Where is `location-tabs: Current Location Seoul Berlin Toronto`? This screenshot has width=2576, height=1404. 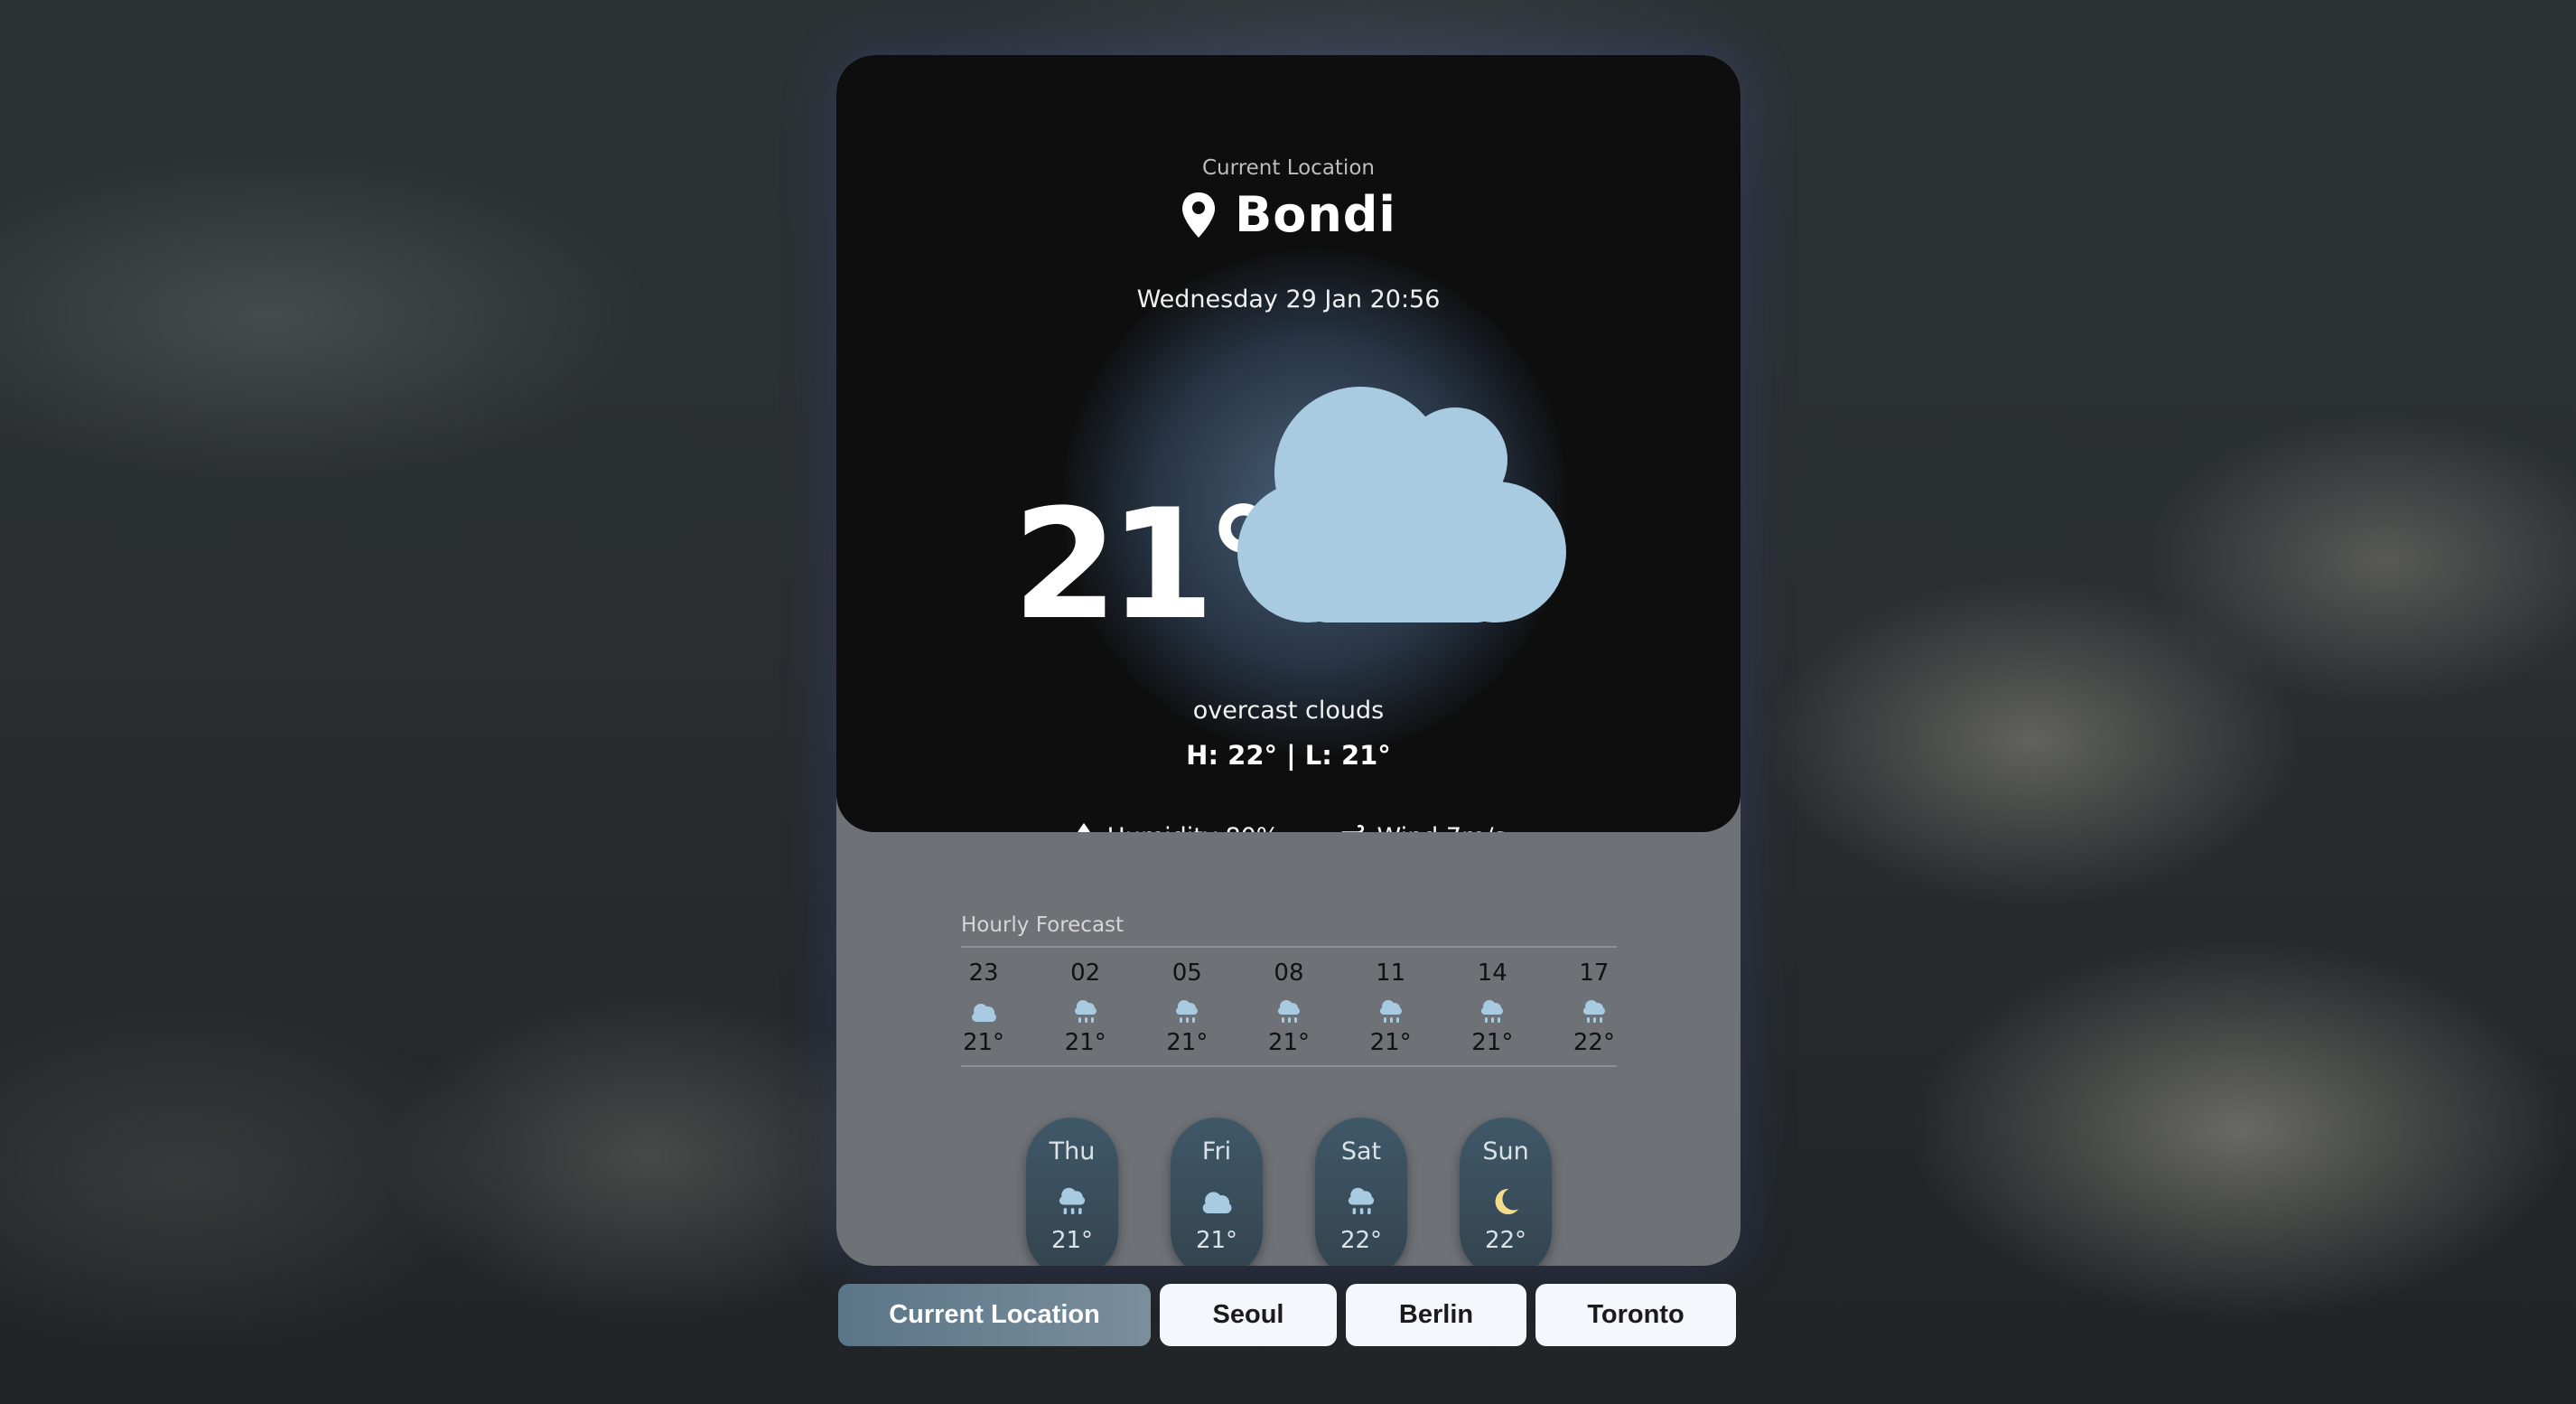 location-tabs: Current Location Seoul Berlin Toronto is located at coordinates (1287, 1315).